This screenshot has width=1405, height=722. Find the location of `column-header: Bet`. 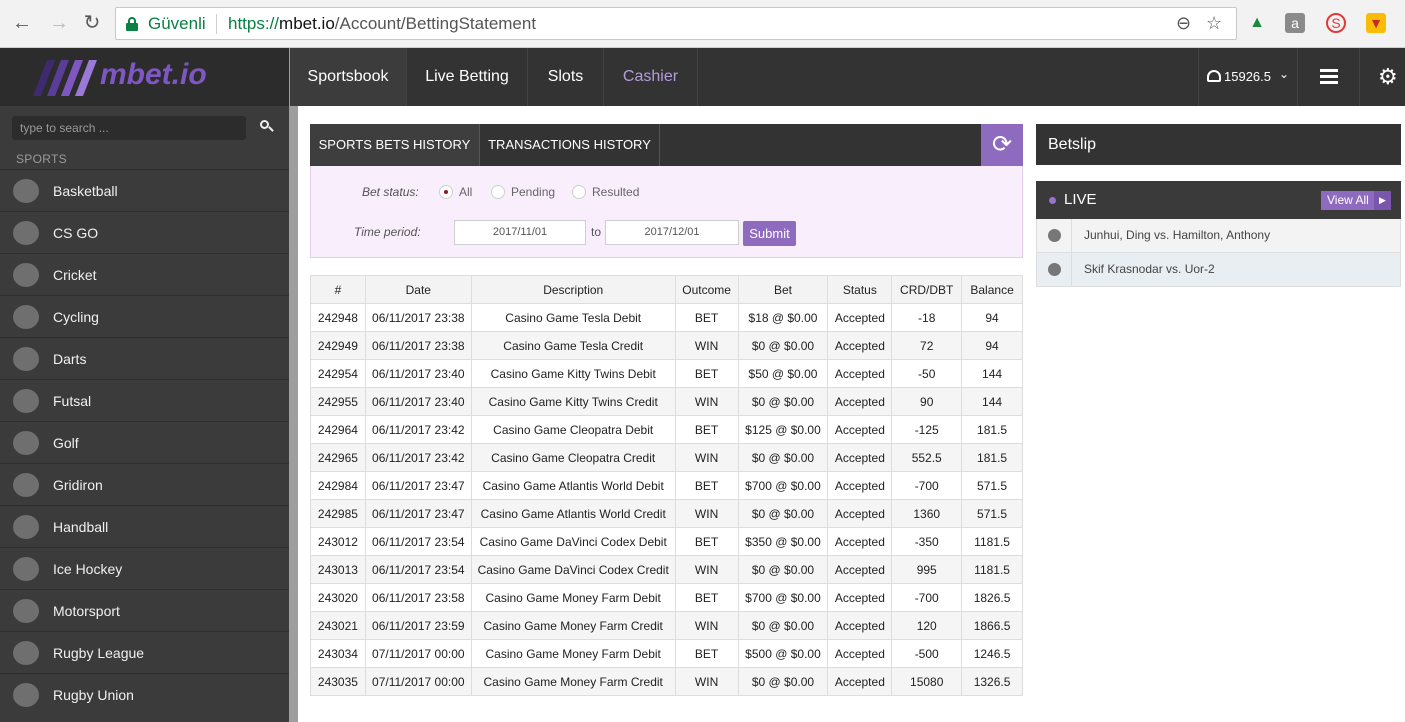

column-header: Bet is located at coordinates (783, 289).